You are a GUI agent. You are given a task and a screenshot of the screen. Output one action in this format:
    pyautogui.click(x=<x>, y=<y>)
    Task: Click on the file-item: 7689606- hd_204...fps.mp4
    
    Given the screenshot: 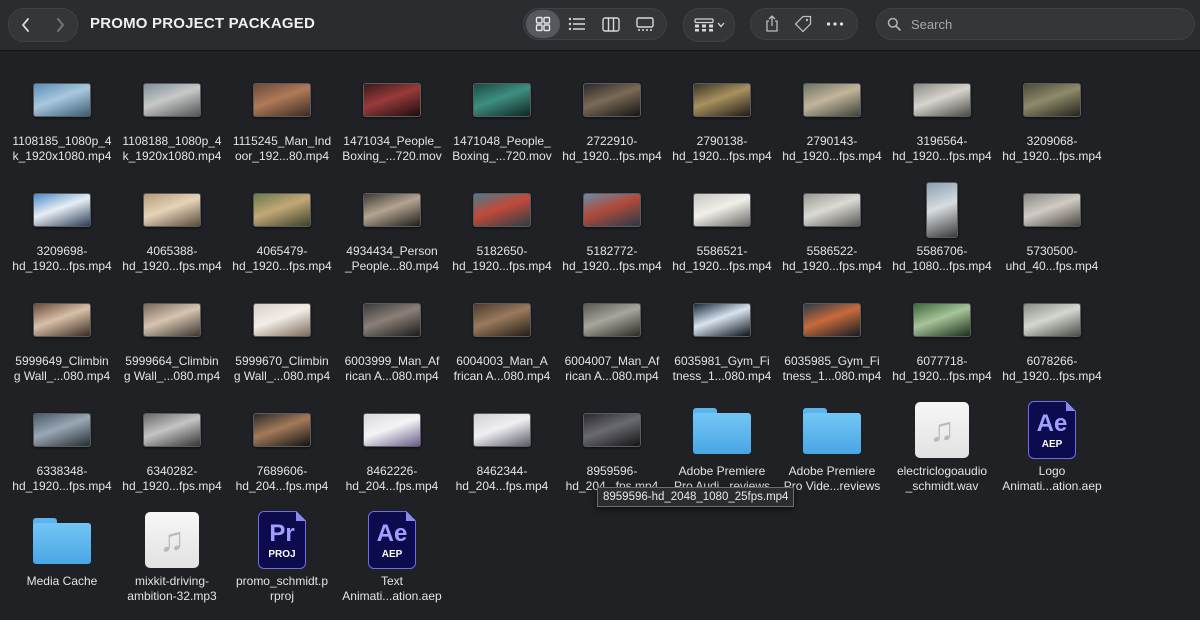 What is the action you would take?
    pyautogui.click(x=282, y=455)
    